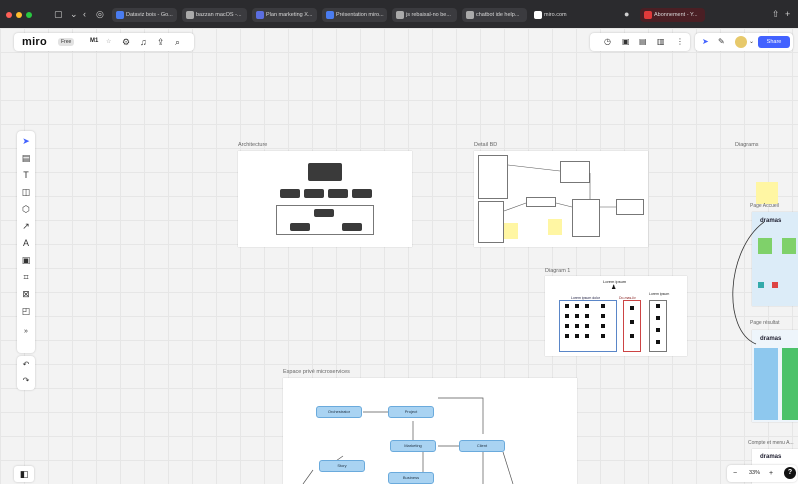  I want to click on service-node: Story, so click(342, 466).